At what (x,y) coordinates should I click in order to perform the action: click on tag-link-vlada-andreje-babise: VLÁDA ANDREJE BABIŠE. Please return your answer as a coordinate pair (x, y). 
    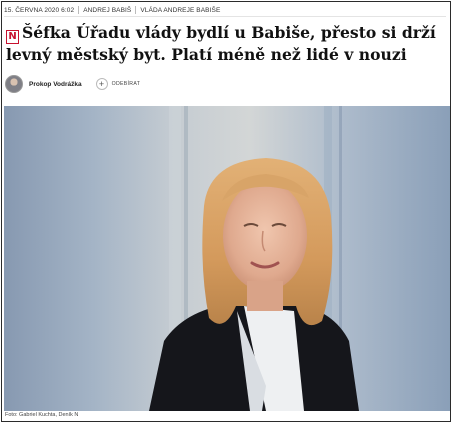
    Looking at the image, I should click on (180, 10).